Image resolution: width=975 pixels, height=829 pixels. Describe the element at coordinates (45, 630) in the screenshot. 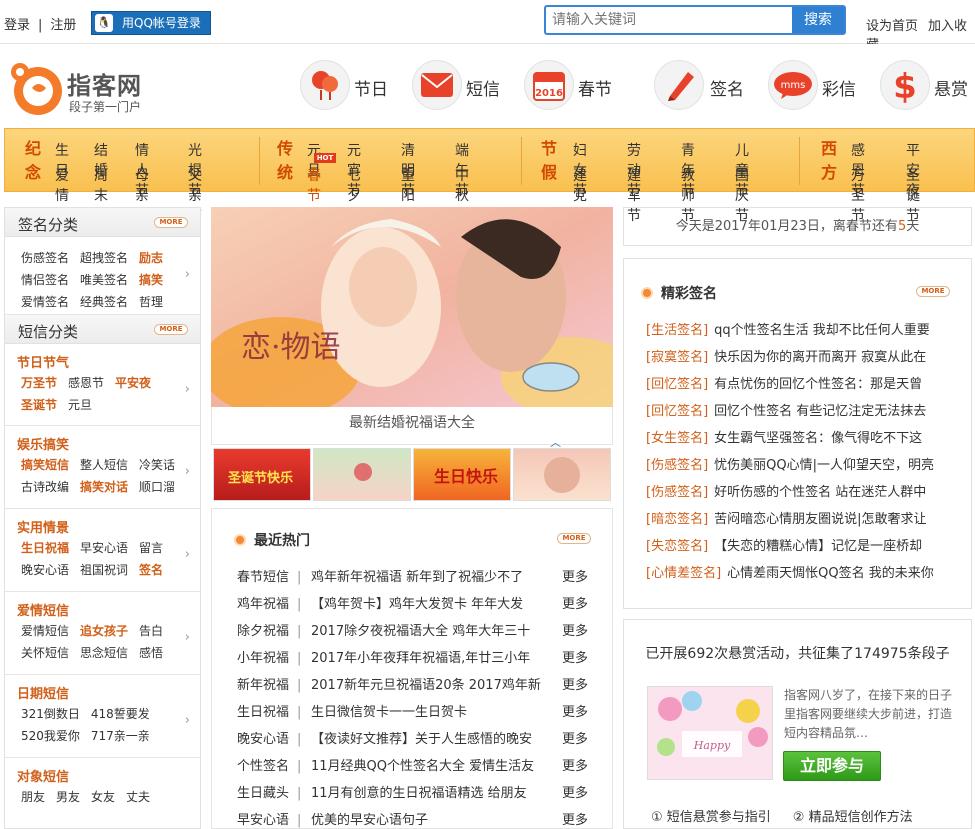

I see `sidebar-link: 爱情短信` at that location.